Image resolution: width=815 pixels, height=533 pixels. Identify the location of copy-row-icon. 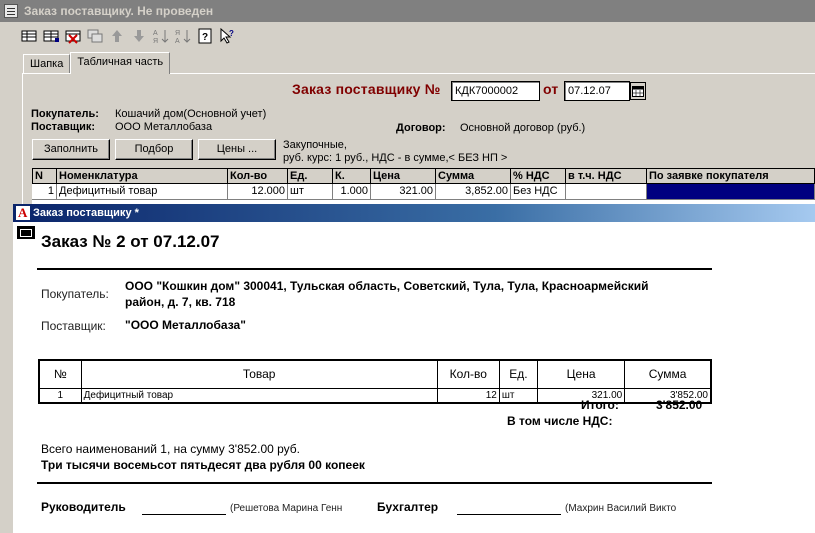
(95, 36).